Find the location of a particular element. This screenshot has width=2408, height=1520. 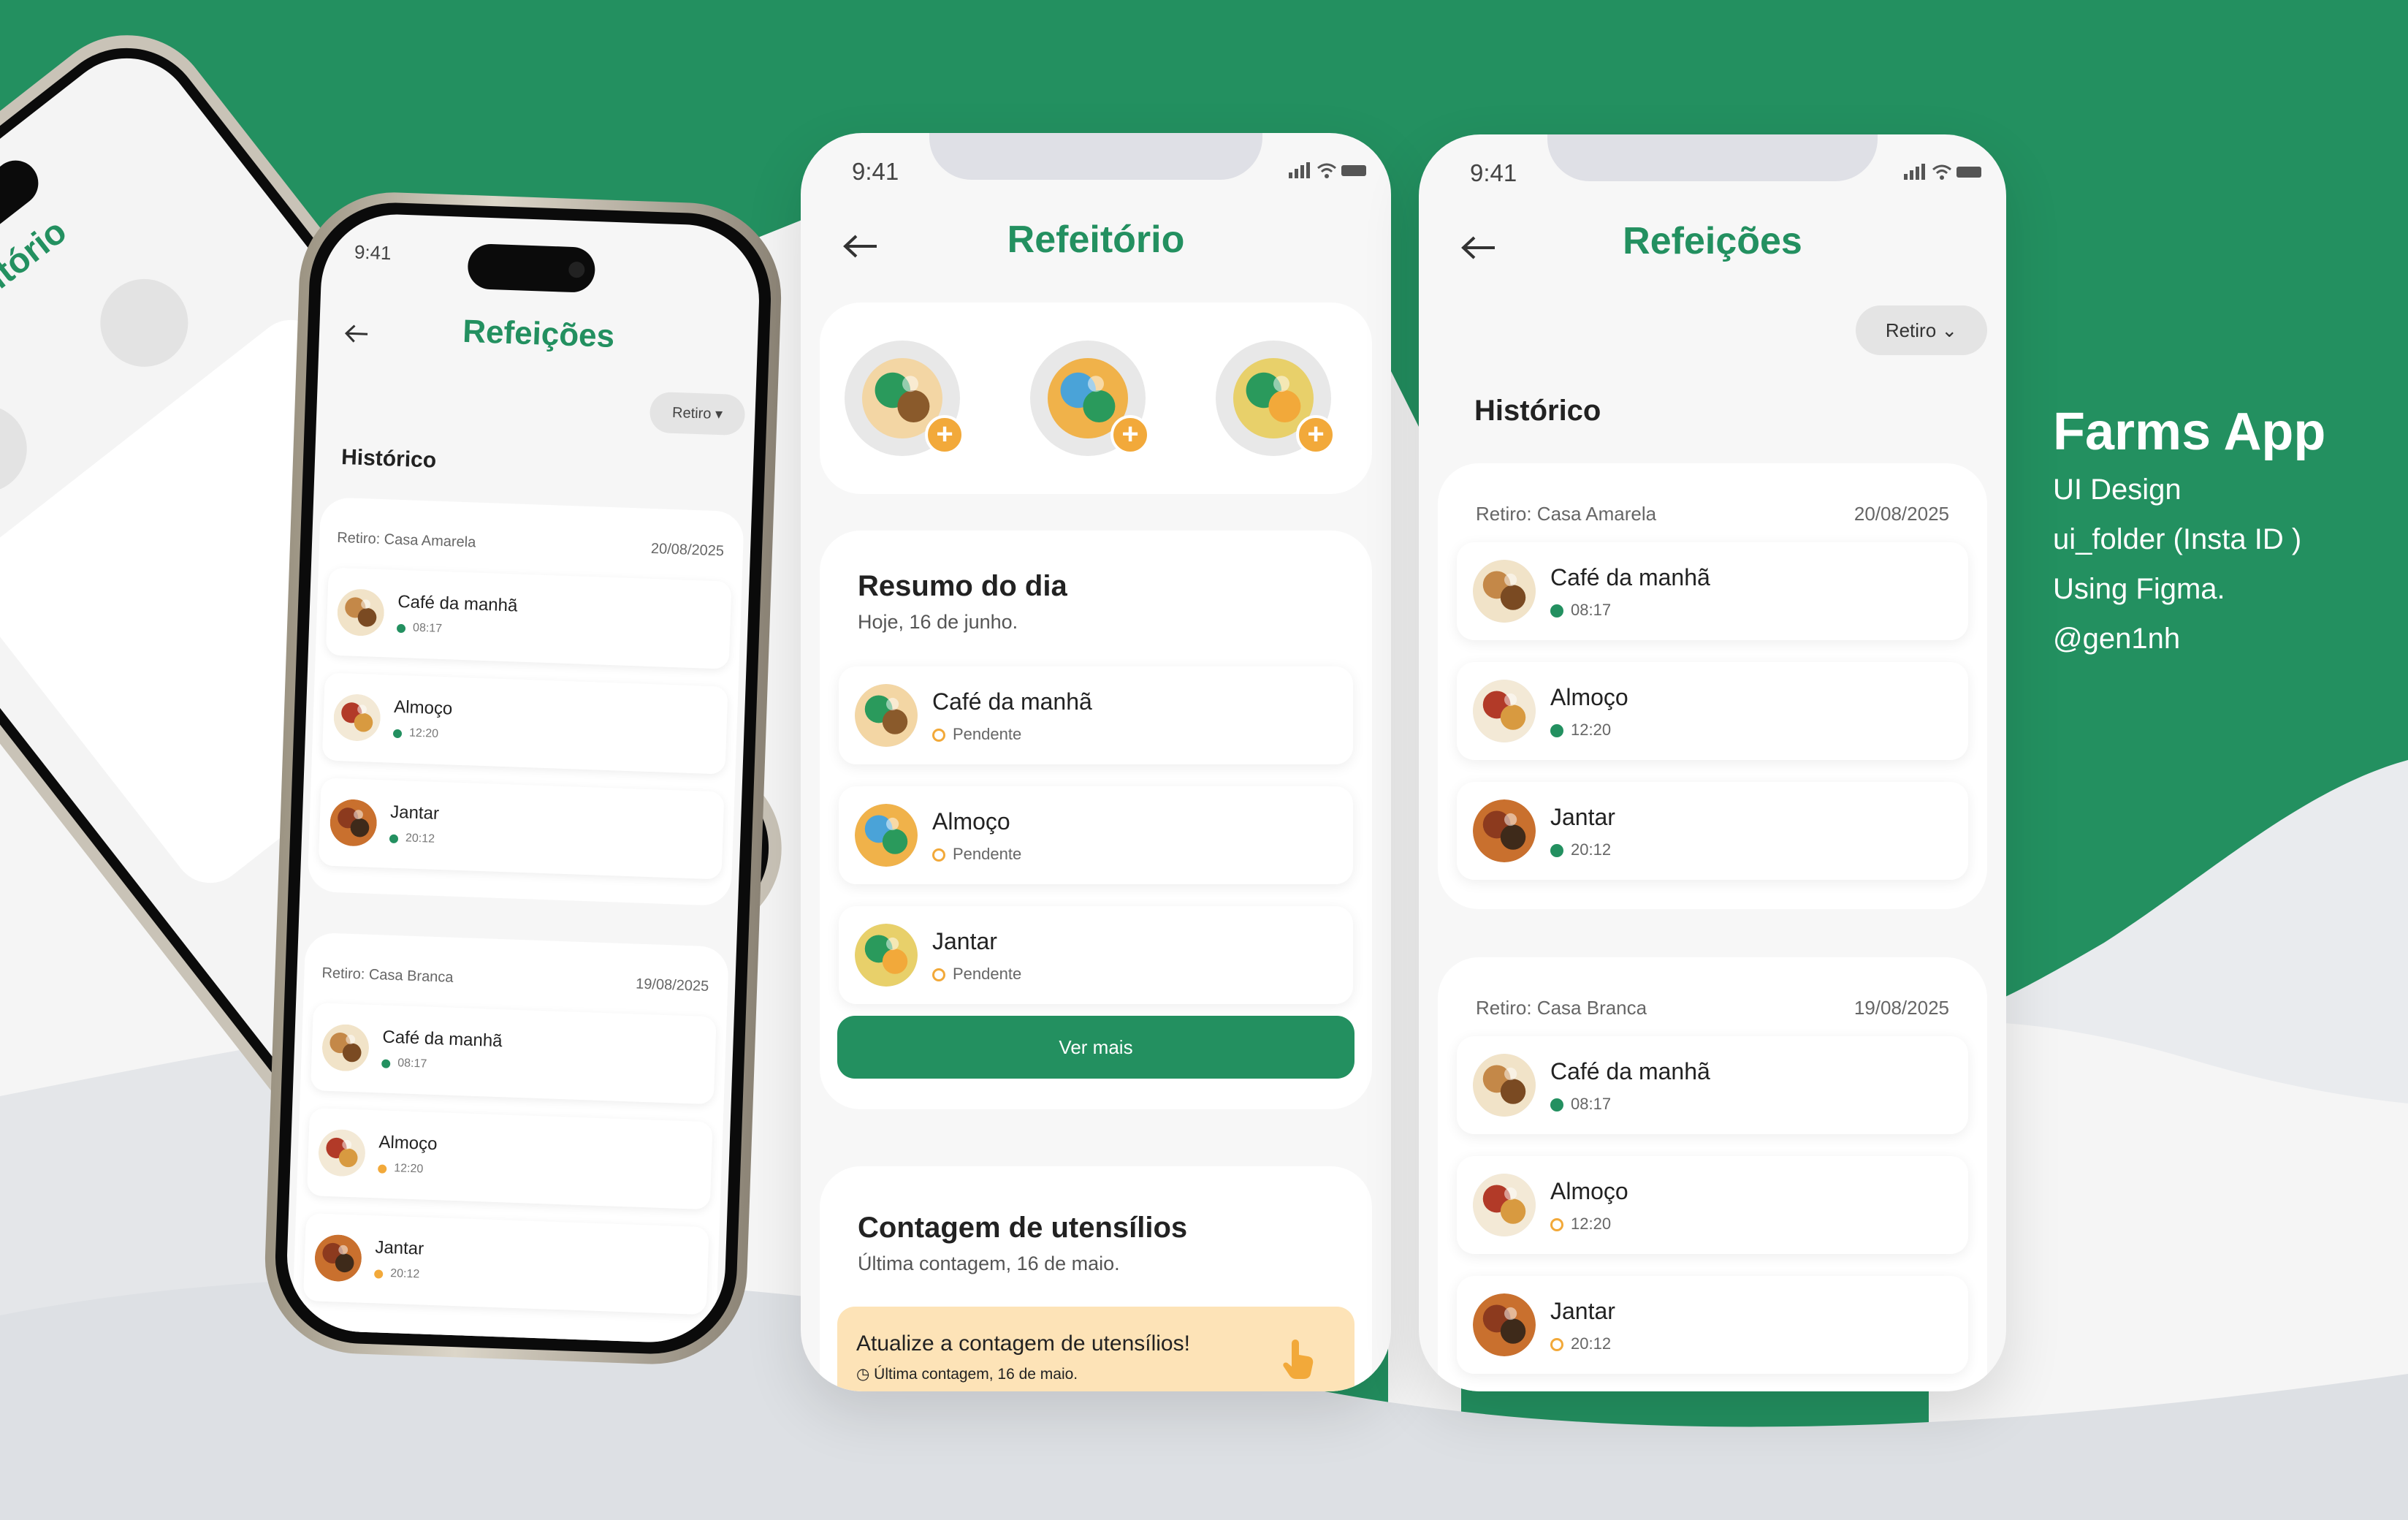

meal-row: Jantar Pendente is located at coordinates (1096, 955).